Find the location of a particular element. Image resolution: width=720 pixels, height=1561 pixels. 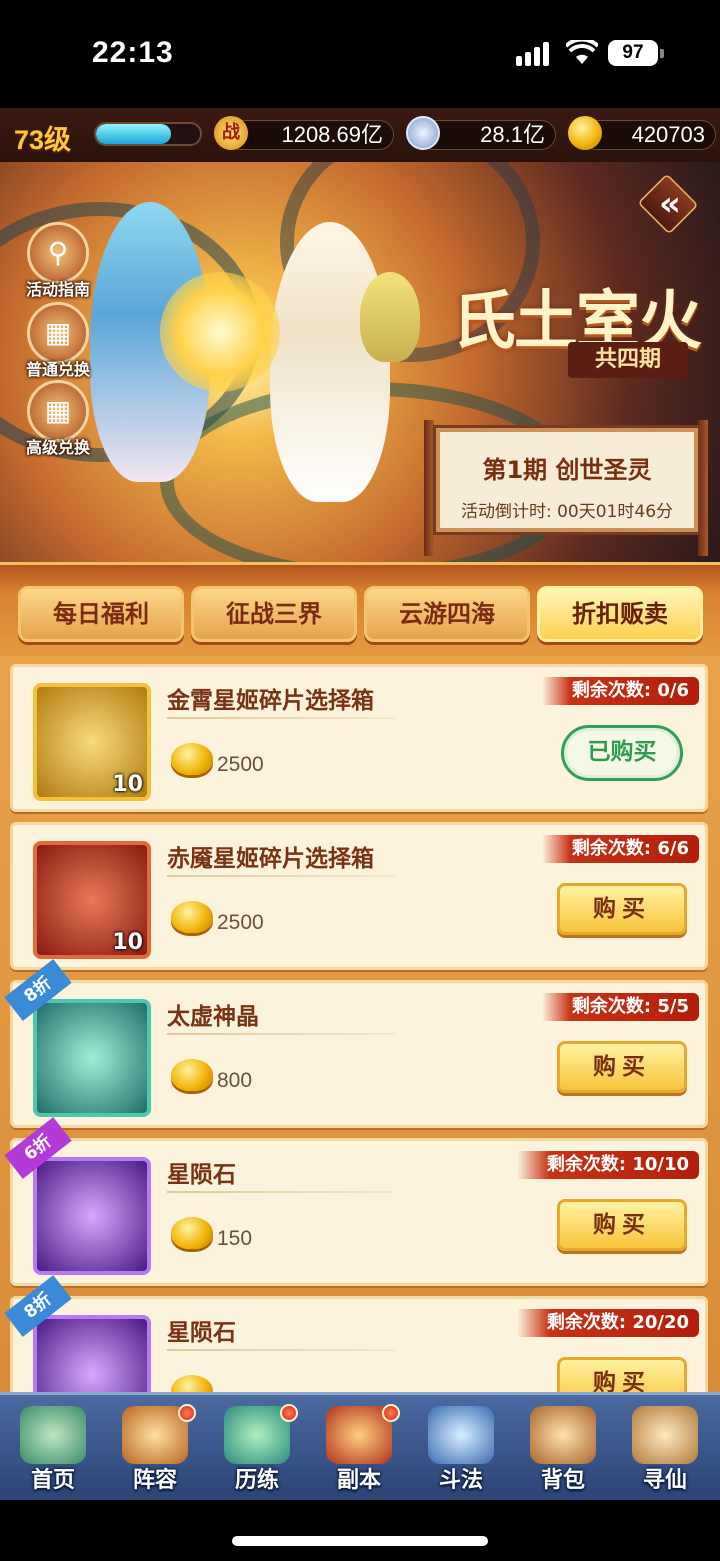

magnifier-icon: ⚲ is located at coordinates (58, 253).